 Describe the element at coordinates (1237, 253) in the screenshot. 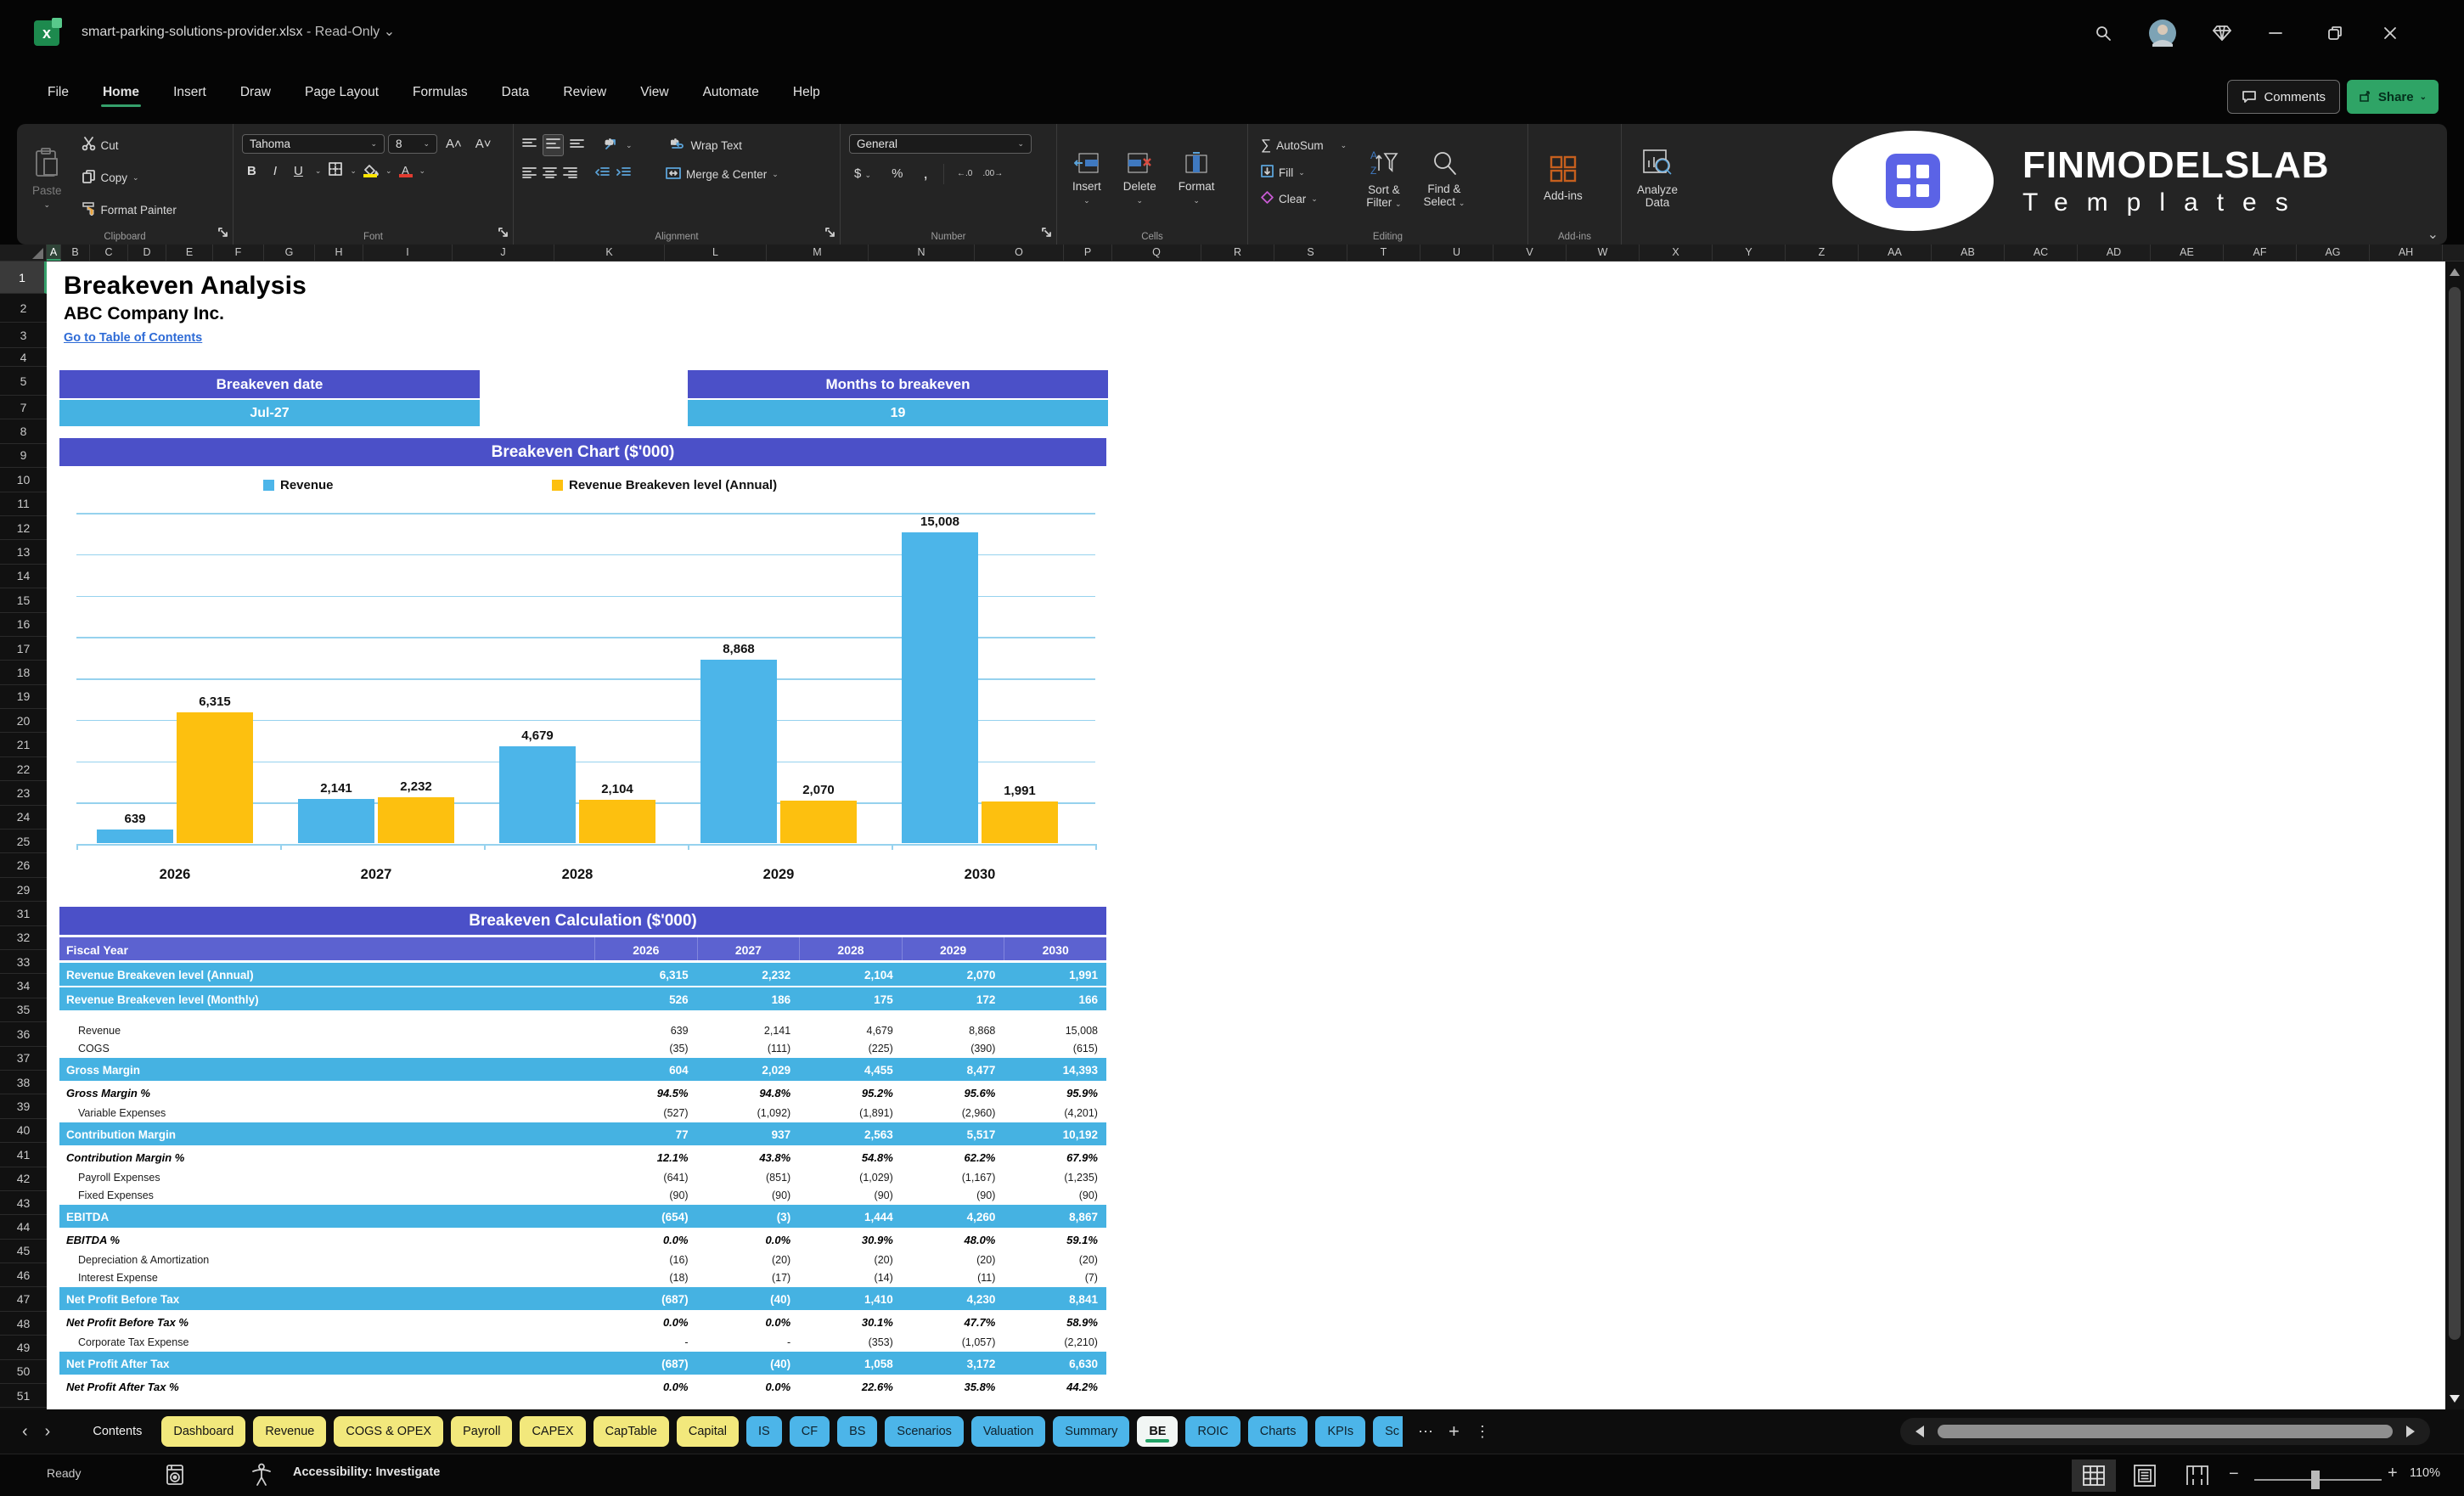

I see `column-header-R: R` at that location.